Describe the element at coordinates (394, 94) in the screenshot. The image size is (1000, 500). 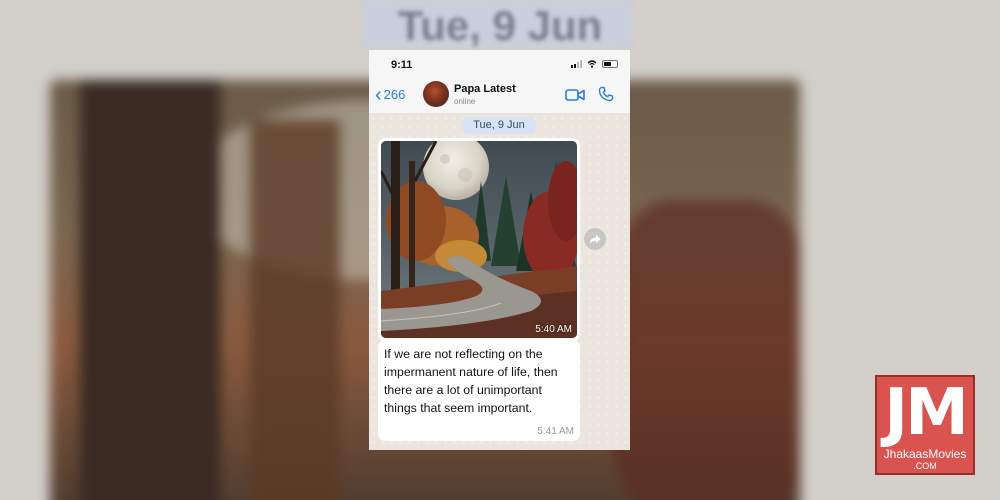
I see `back-count: 266` at that location.